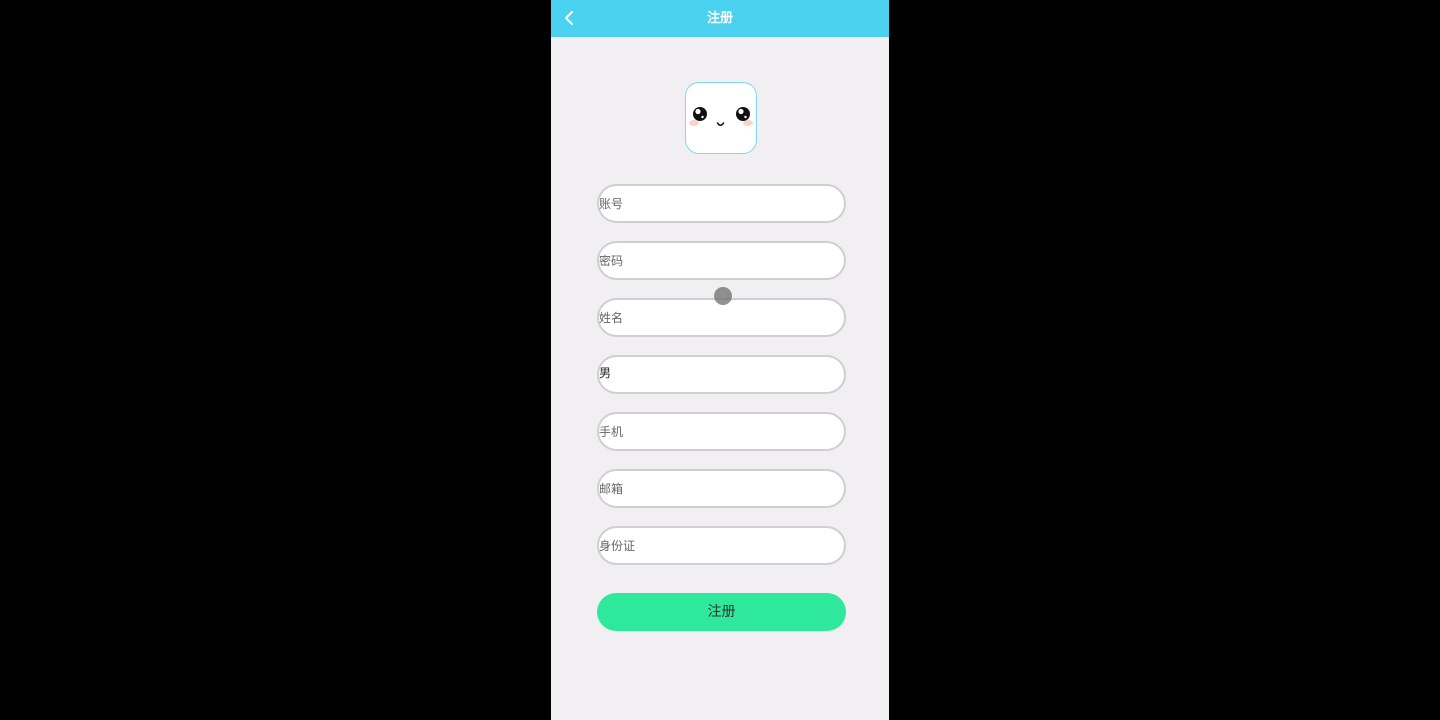  I want to click on back-button, so click(574, 18).